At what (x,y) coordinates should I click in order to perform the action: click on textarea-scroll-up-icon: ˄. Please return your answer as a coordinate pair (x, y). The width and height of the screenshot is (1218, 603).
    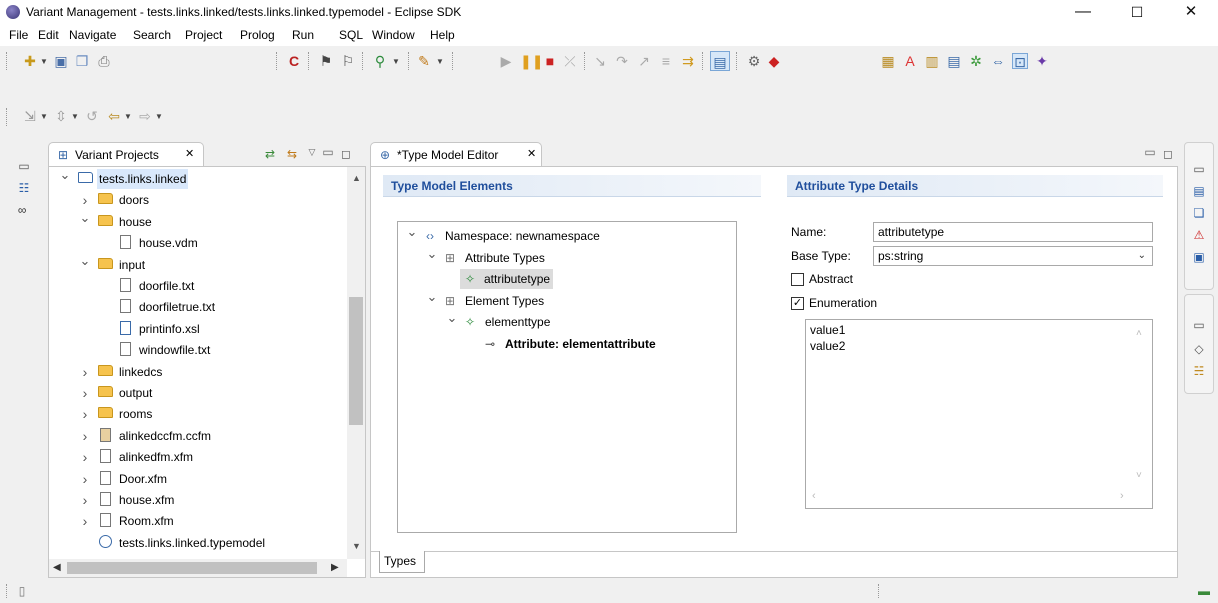
    Looking at the image, I should click on (1139, 333).